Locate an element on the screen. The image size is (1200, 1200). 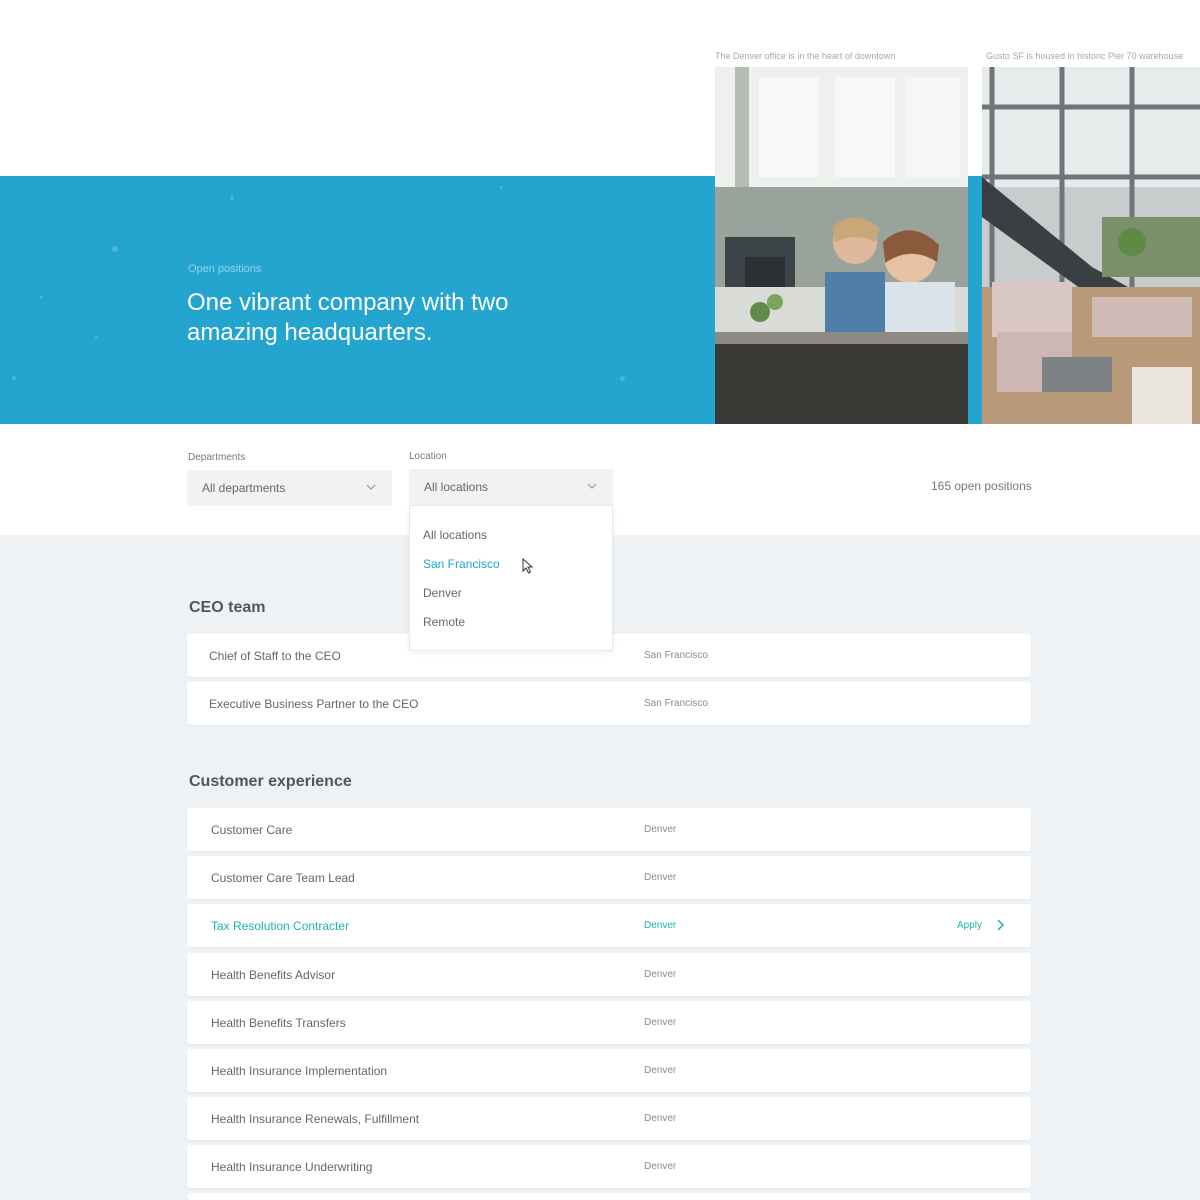
location-option-remote: Remote is located at coordinates (444, 622).